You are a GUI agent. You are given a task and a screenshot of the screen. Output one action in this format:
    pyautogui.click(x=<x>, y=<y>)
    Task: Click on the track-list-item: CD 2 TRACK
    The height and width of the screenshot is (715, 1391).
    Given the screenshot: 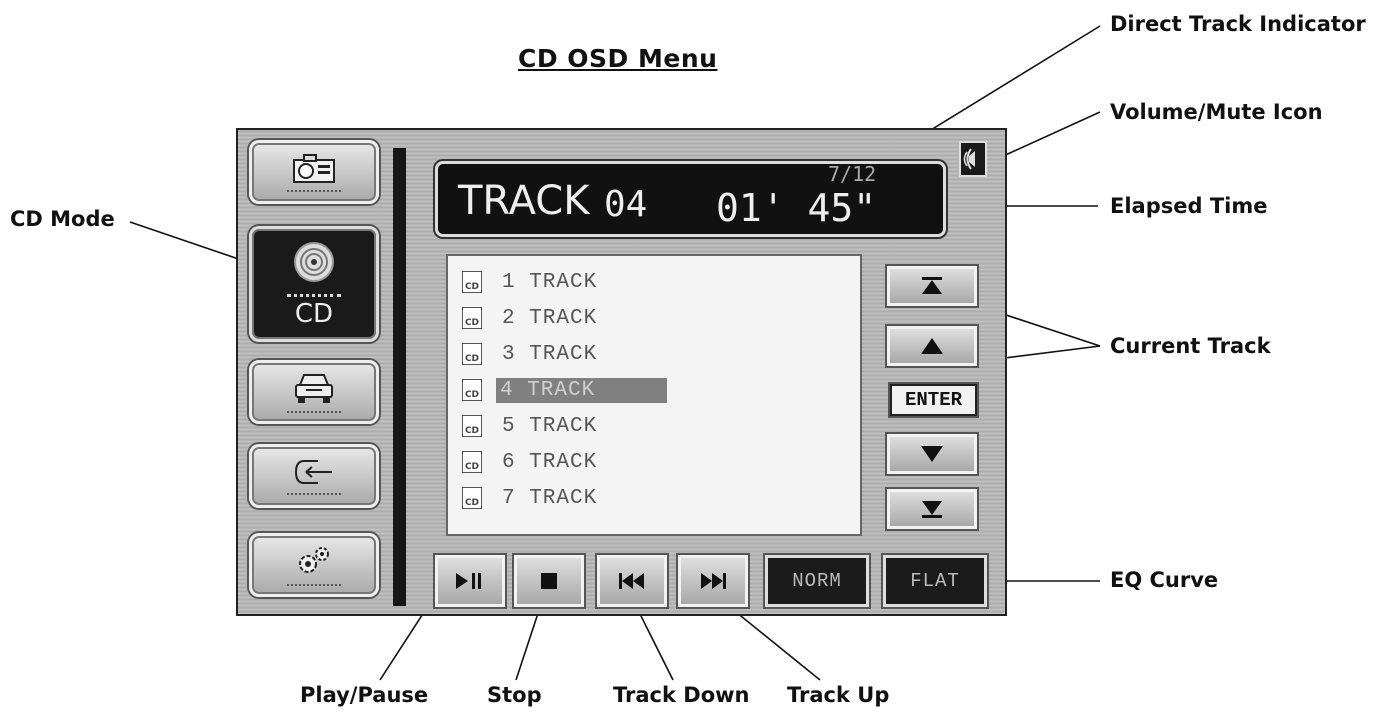 What is the action you would take?
    pyautogui.click(x=529, y=318)
    